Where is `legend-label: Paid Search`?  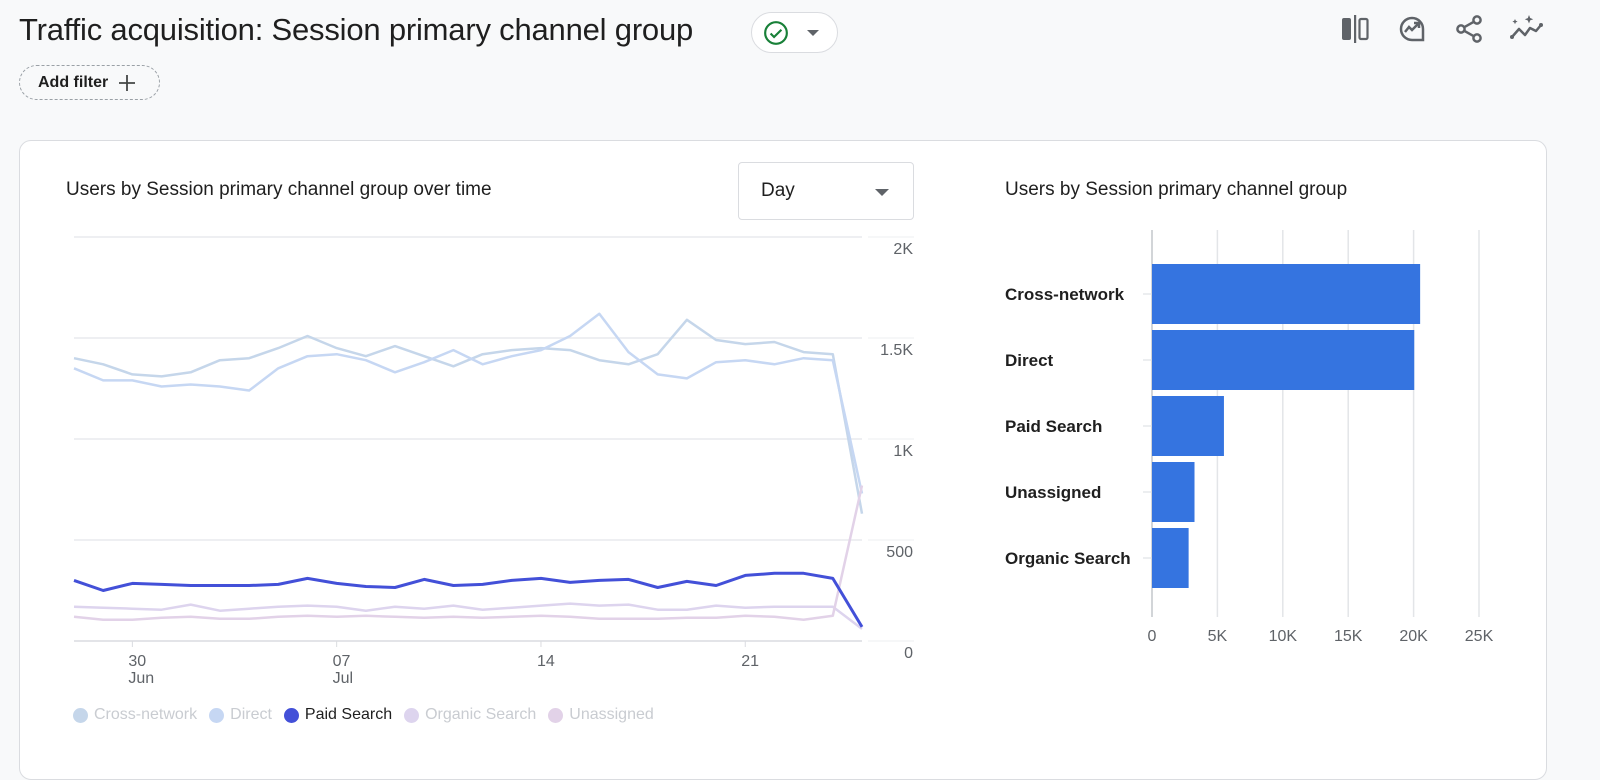 legend-label: Paid Search is located at coordinates (348, 714).